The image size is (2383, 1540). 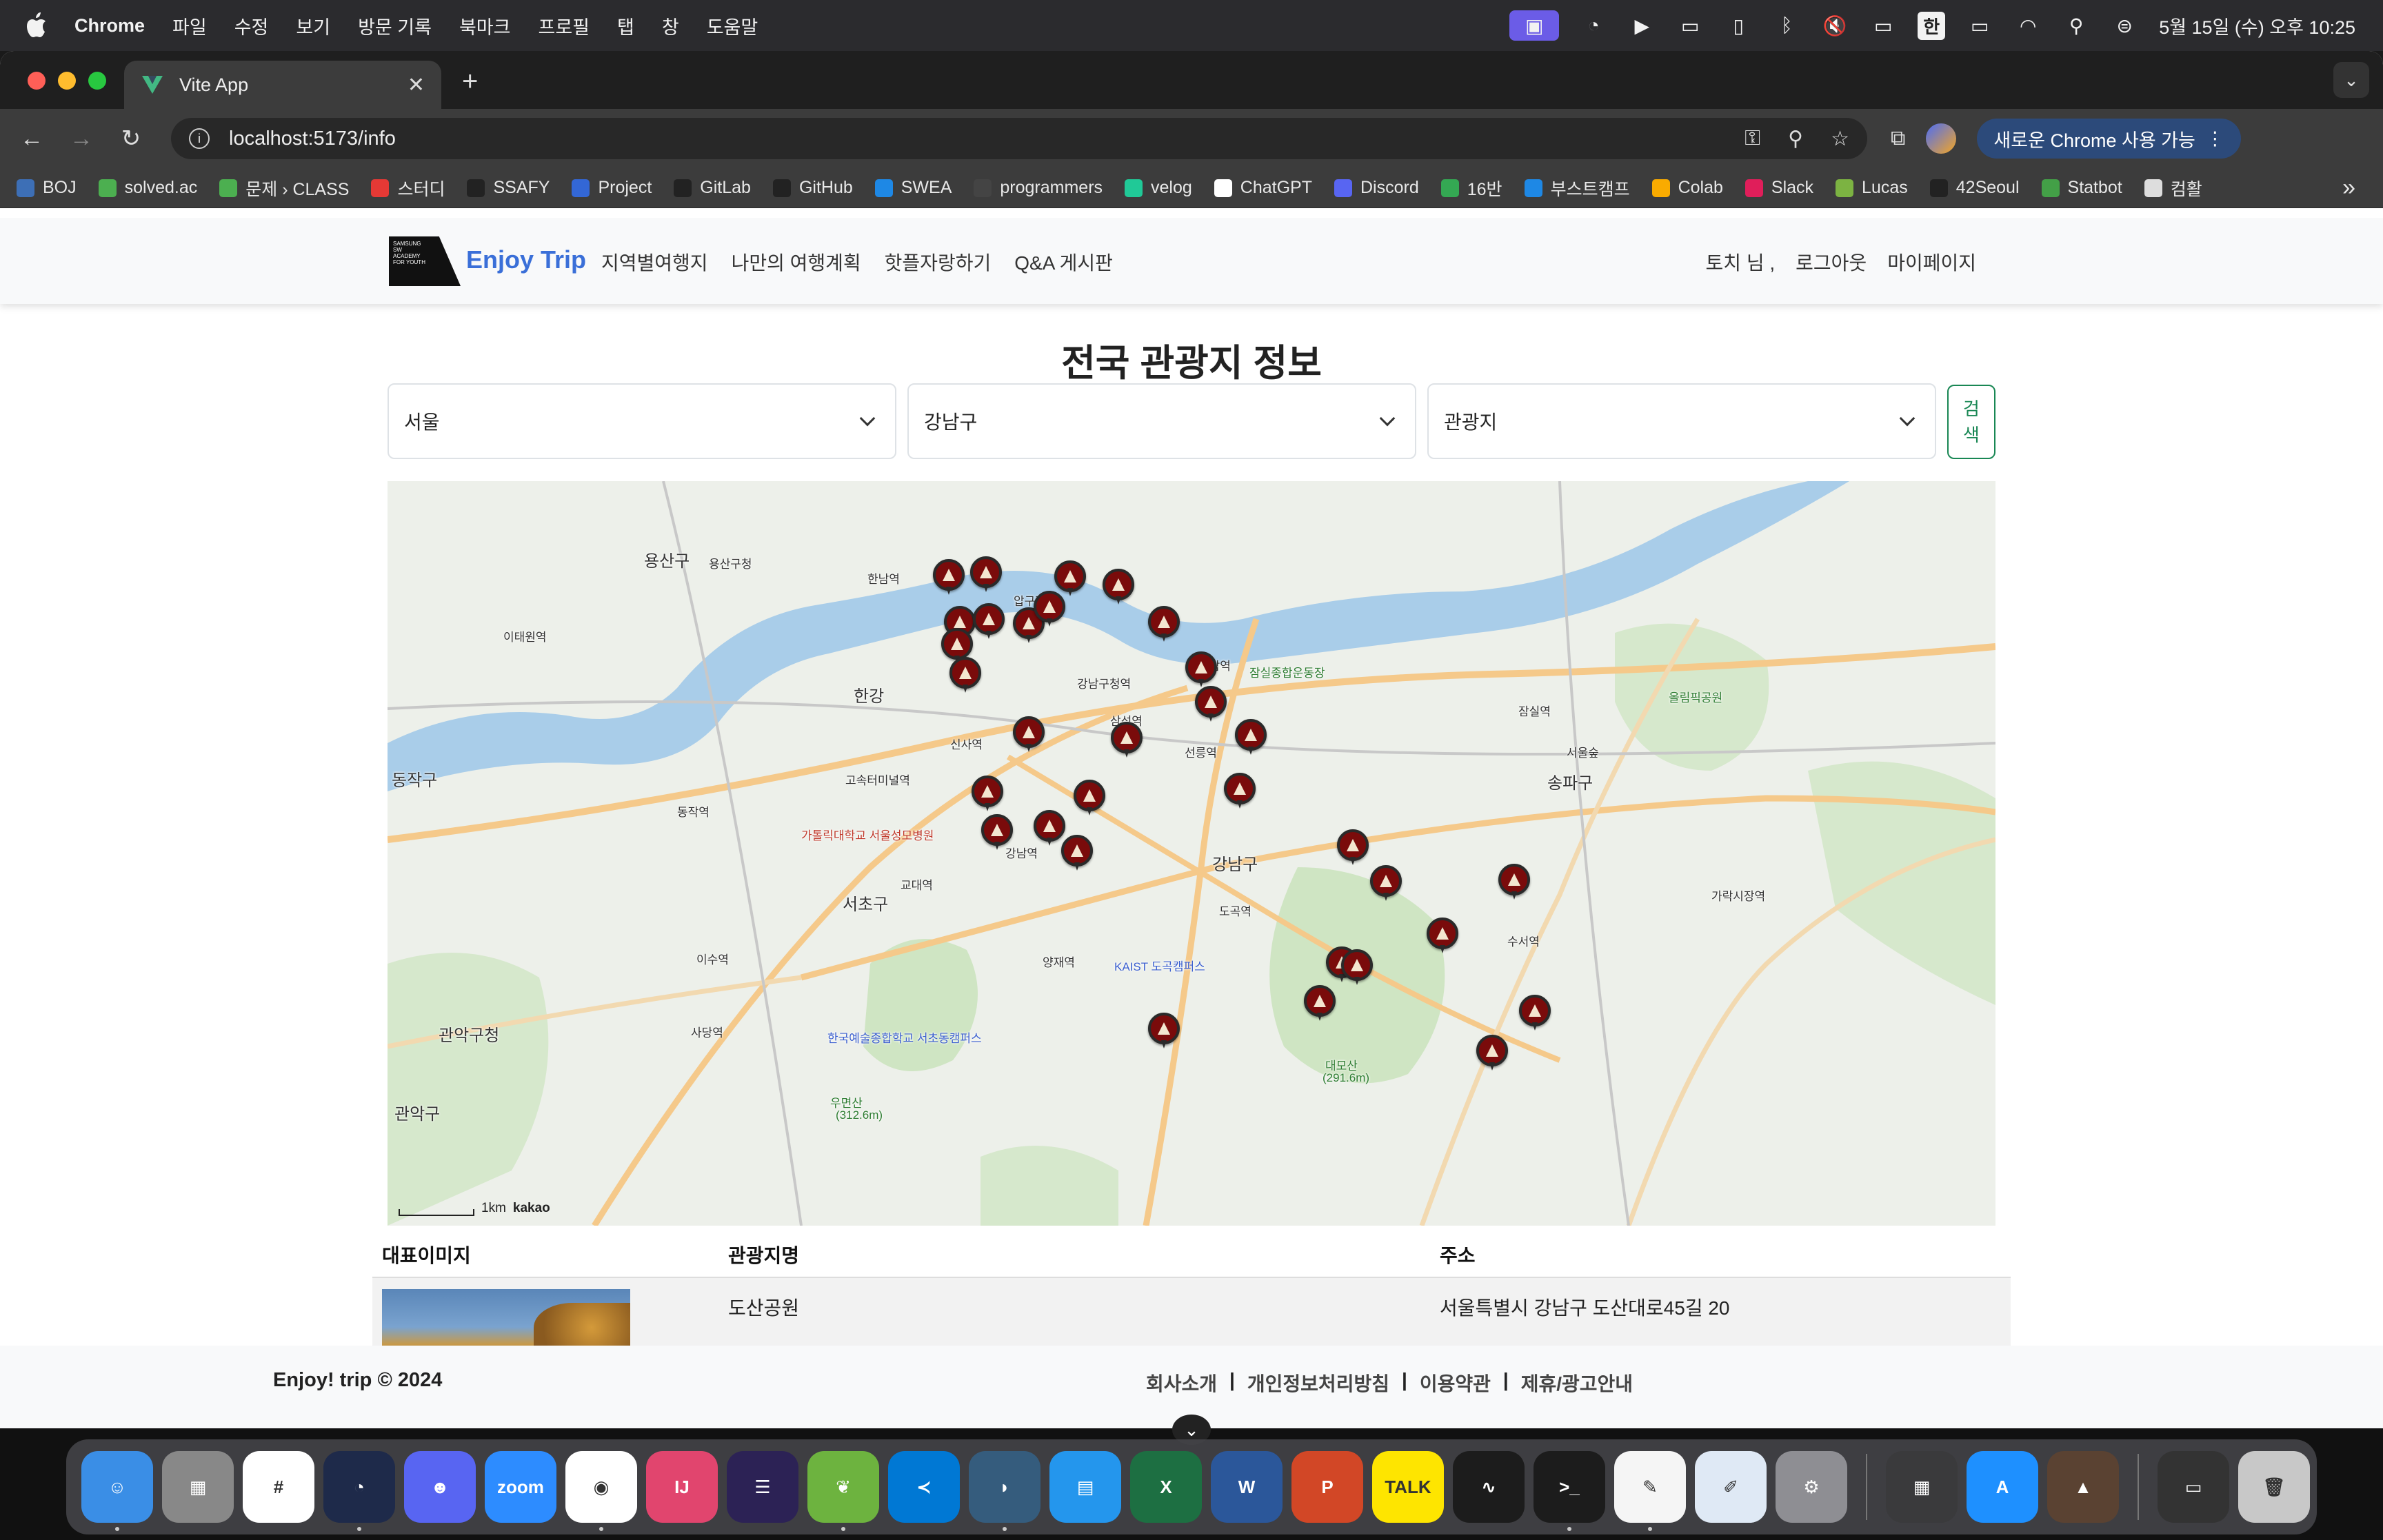 I want to click on dock-docker-icon: ▤, so click(x=1085, y=1487).